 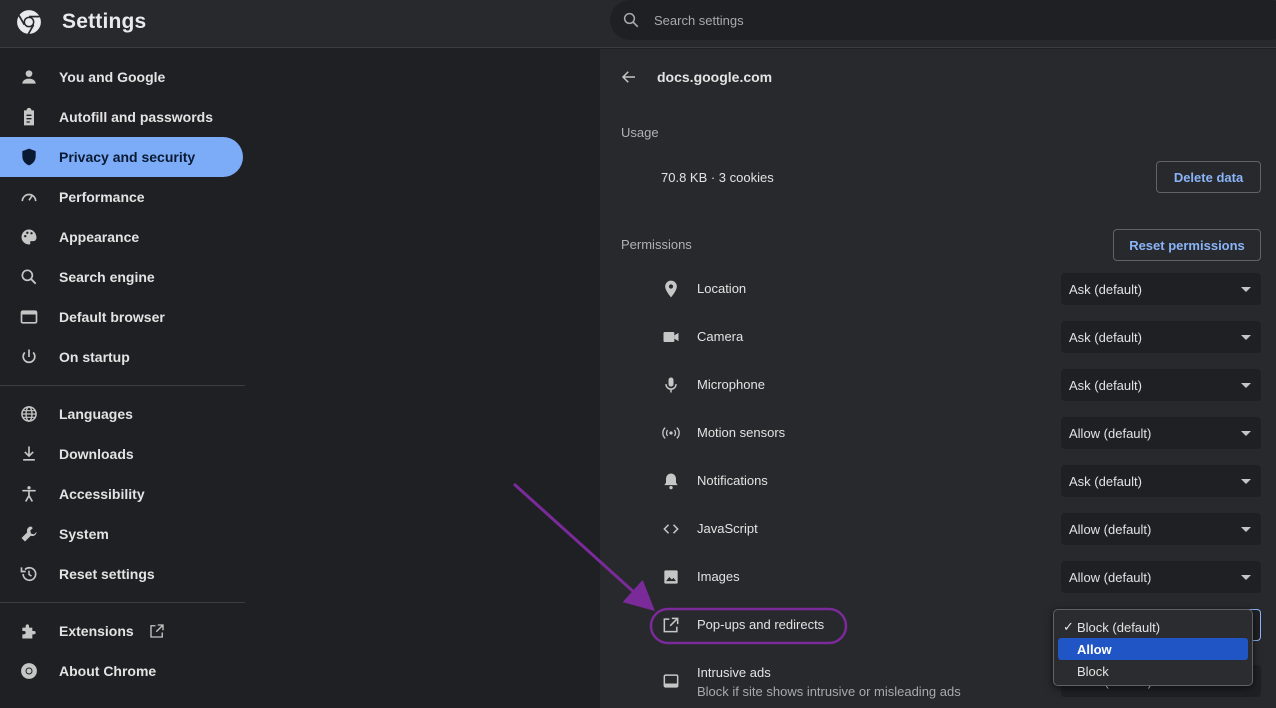 I want to click on sidebar-item-label: System, so click(x=84, y=534).